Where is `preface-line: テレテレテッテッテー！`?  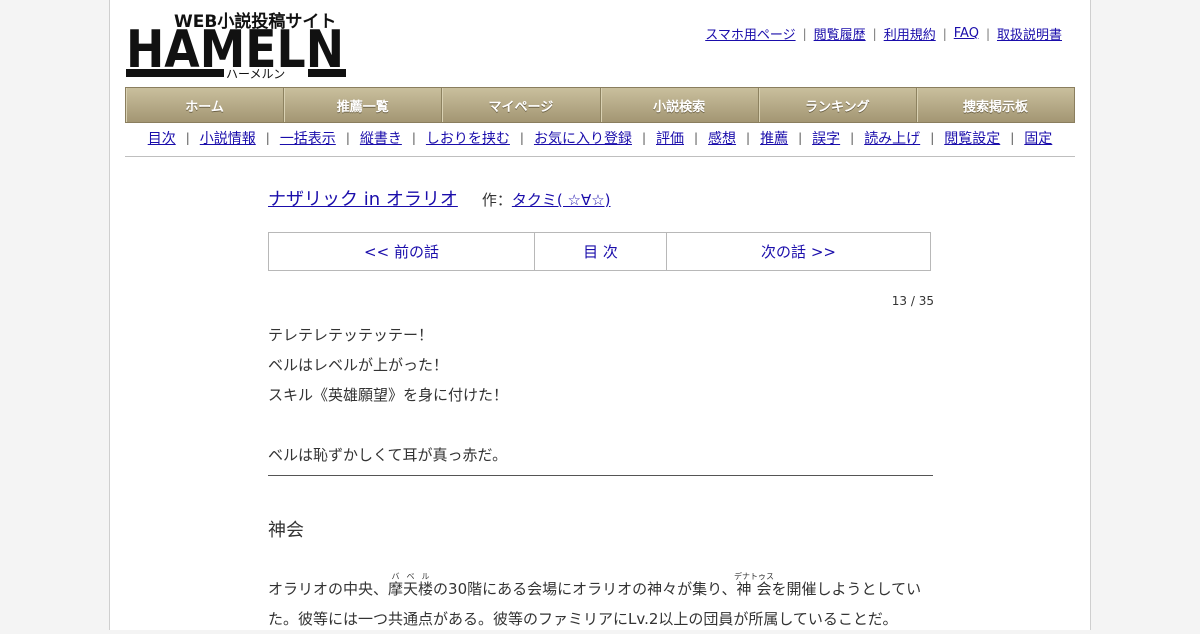 preface-line: テレテレテッテッテー！ is located at coordinates (351, 335).